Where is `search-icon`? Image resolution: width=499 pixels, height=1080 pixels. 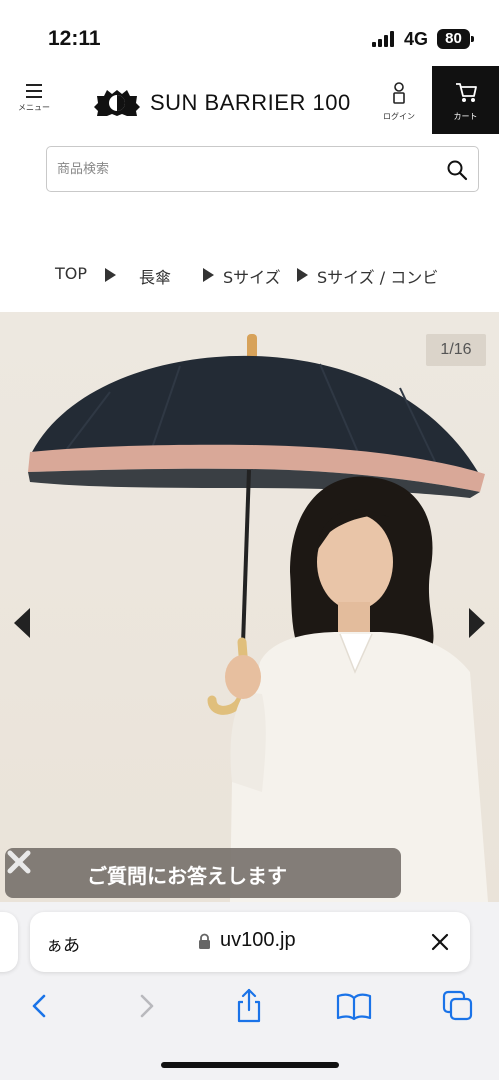 search-icon is located at coordinates (457, 170).